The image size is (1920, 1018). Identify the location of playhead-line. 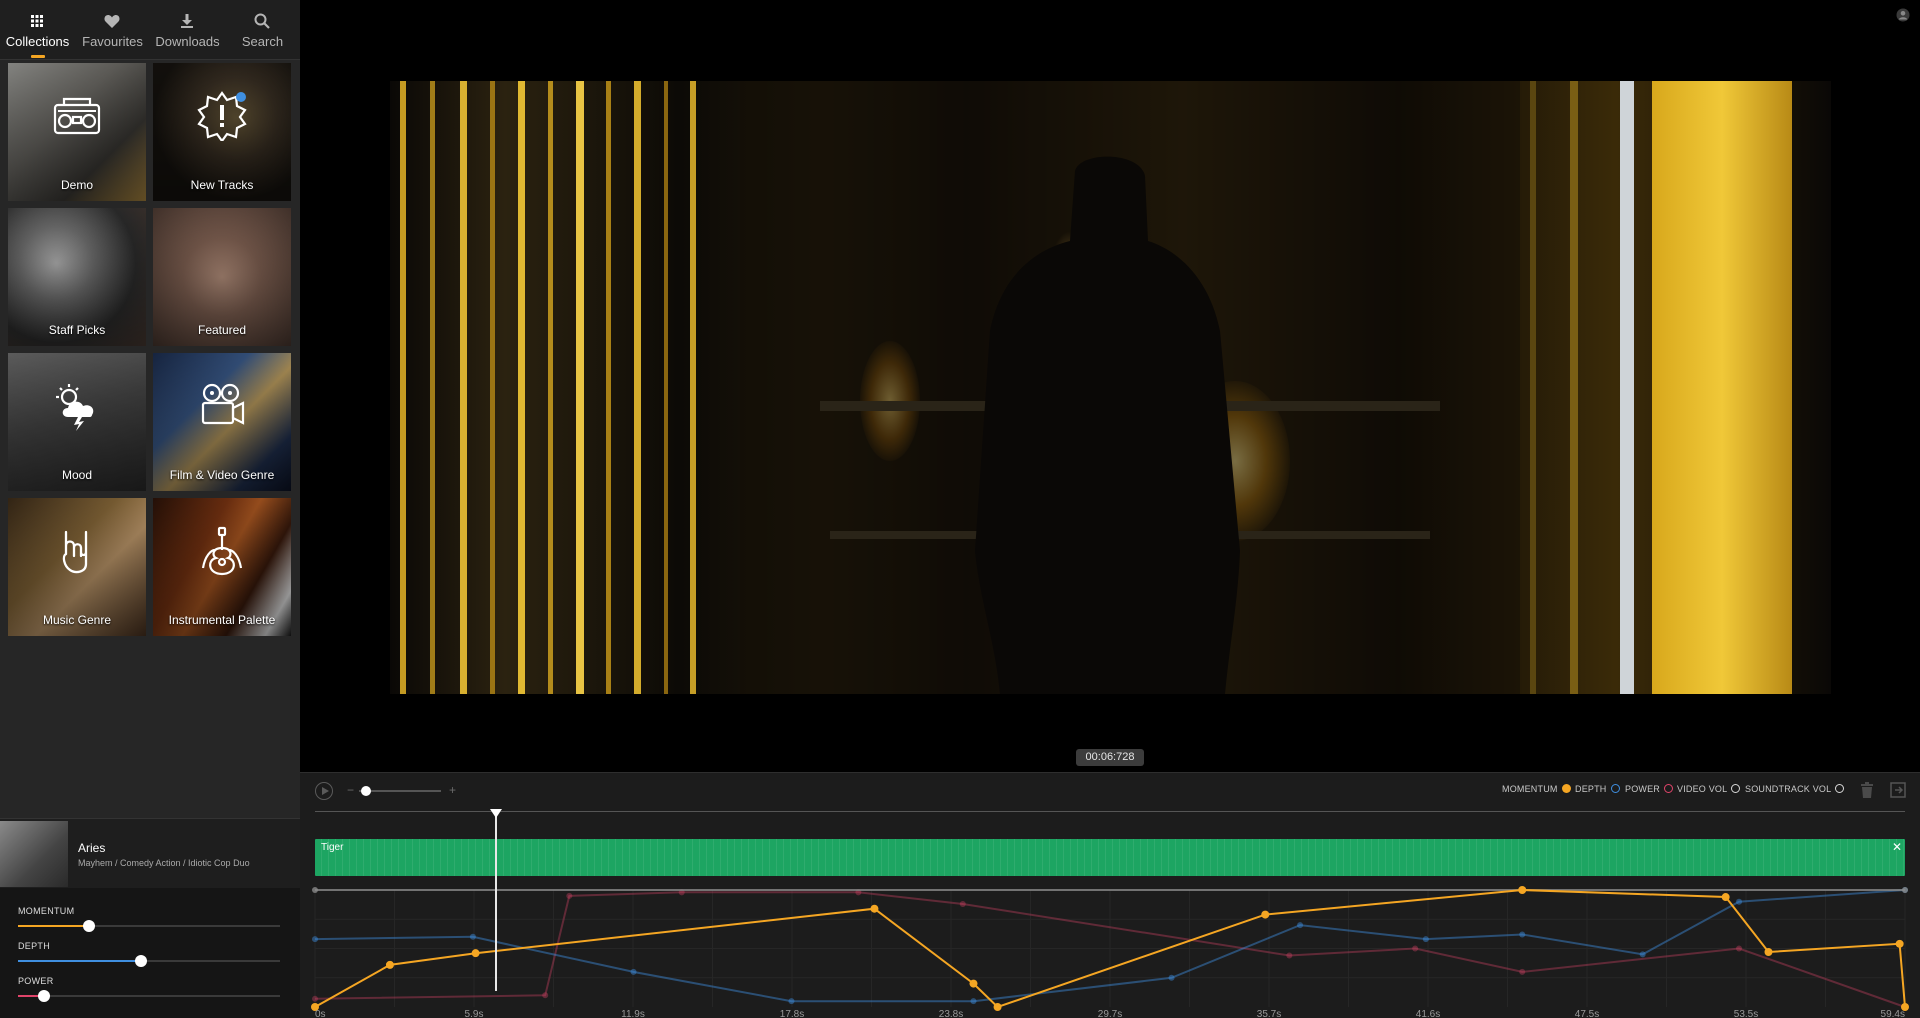
(496, 901).